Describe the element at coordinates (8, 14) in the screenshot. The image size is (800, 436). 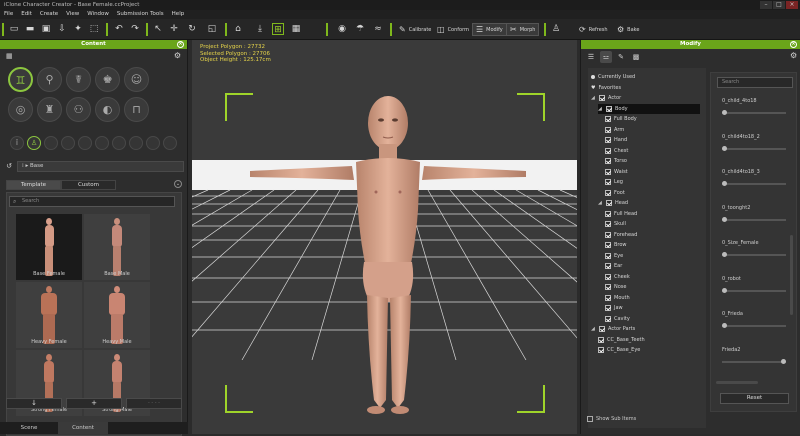
I see `menu-file: File` at that location.